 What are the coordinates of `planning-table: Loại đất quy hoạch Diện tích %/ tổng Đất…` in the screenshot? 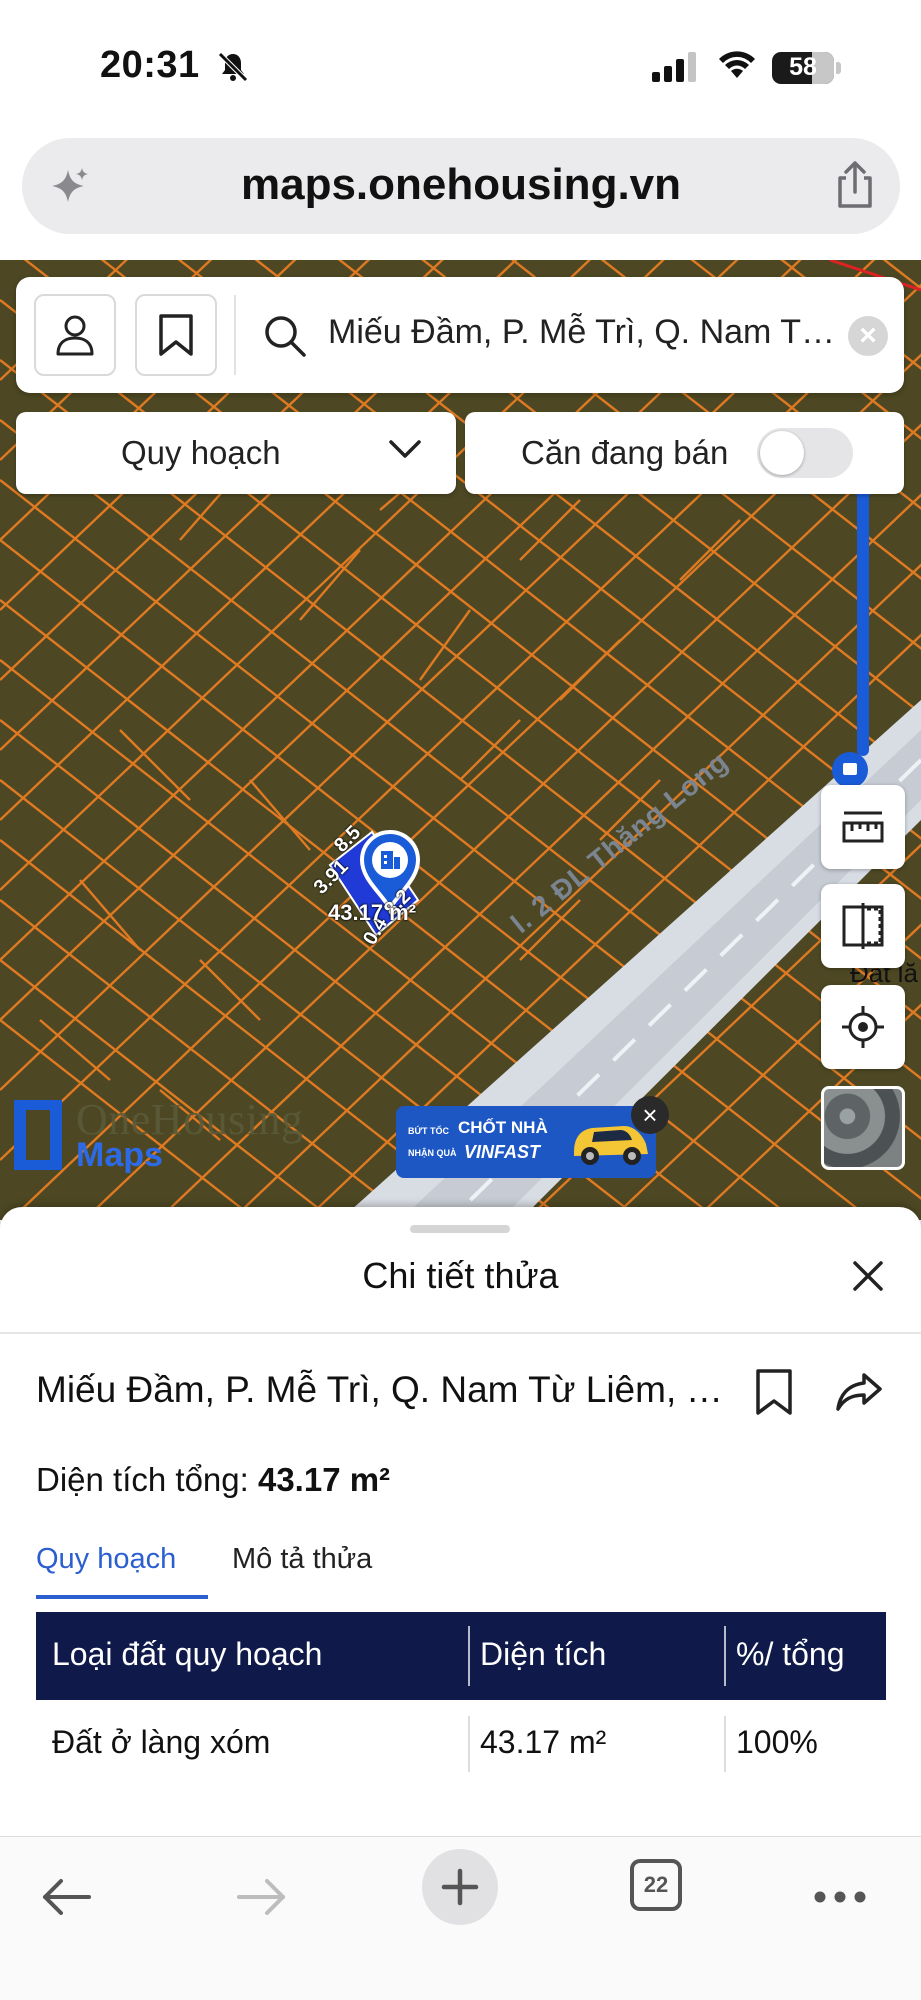 It's located at (461, 1700).